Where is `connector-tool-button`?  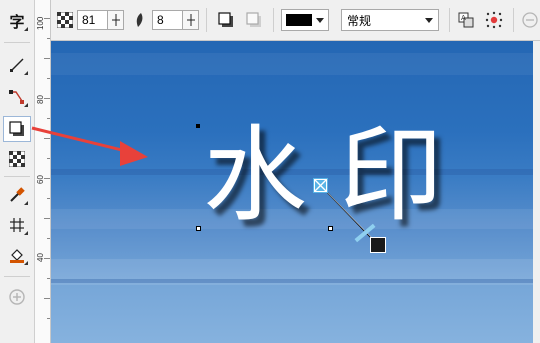 connector-tool-button is located at coordinates (17, 97).